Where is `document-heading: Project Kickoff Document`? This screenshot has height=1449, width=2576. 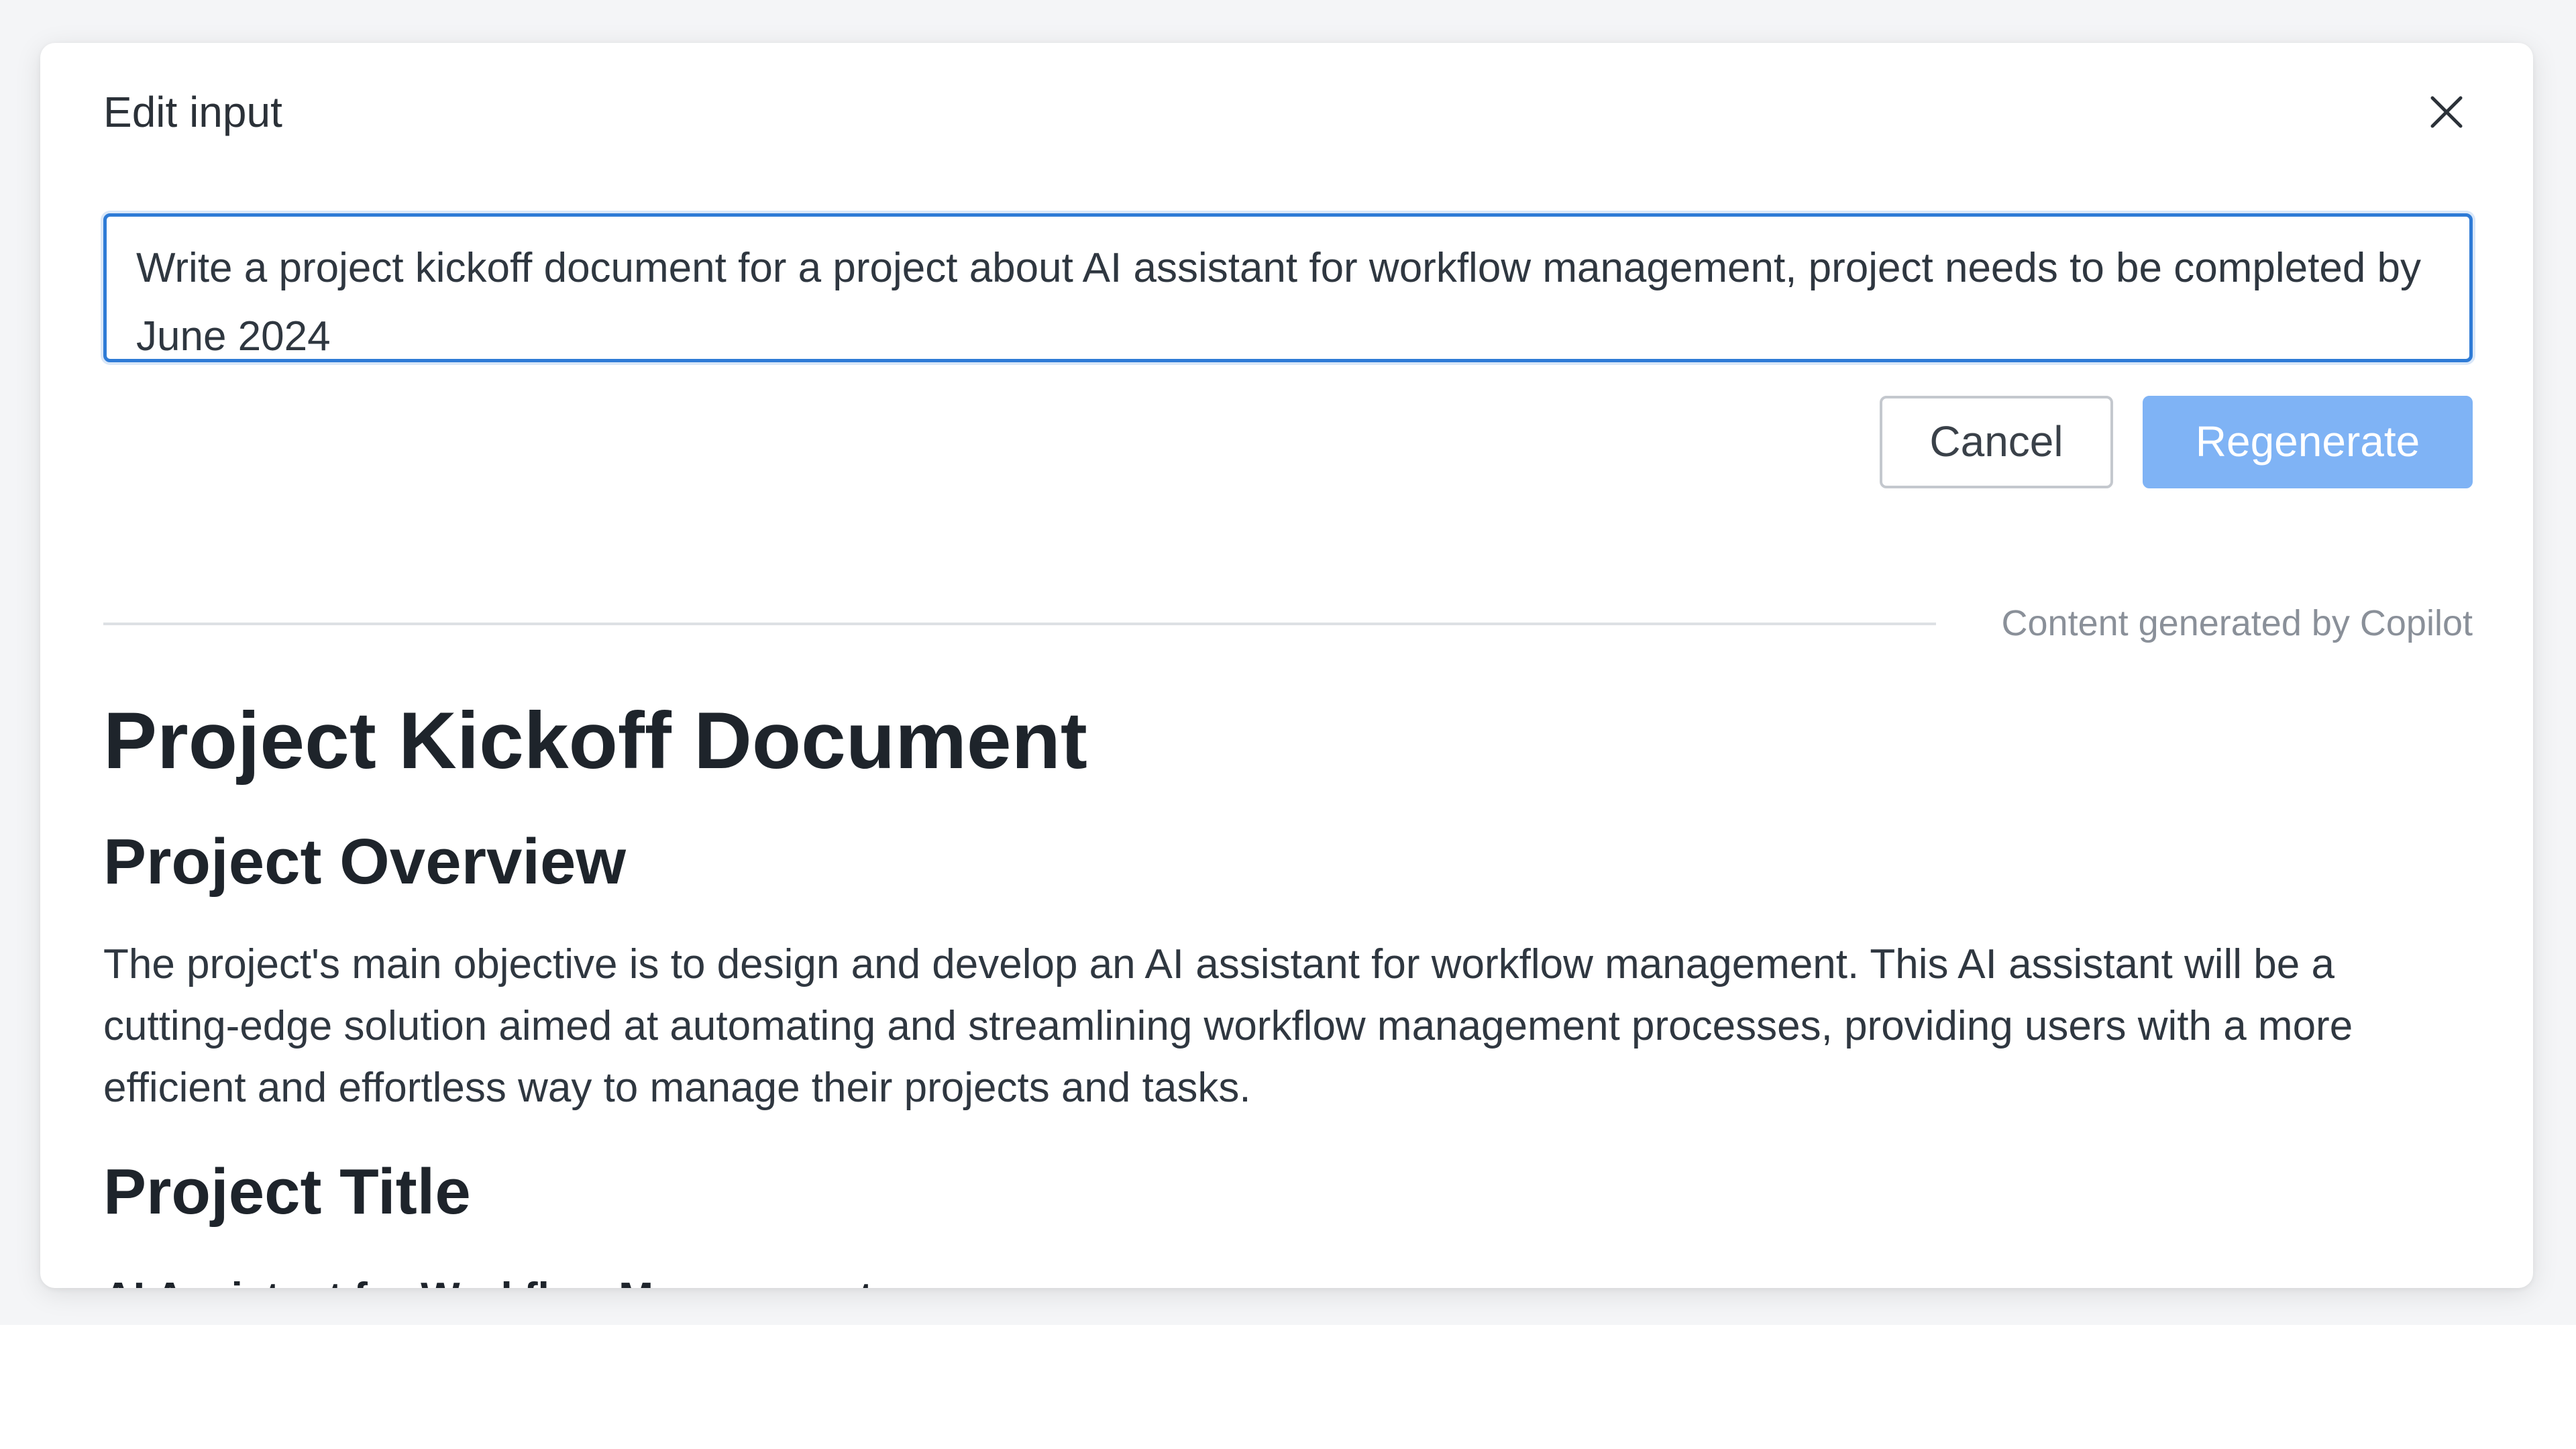
document-heading: Project Kickoff Document is located at coordinates (595, 741).